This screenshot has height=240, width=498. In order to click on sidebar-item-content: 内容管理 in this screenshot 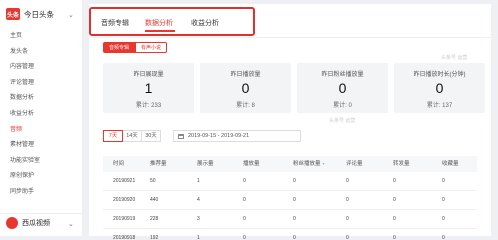, I will do `click(25, 68)`.